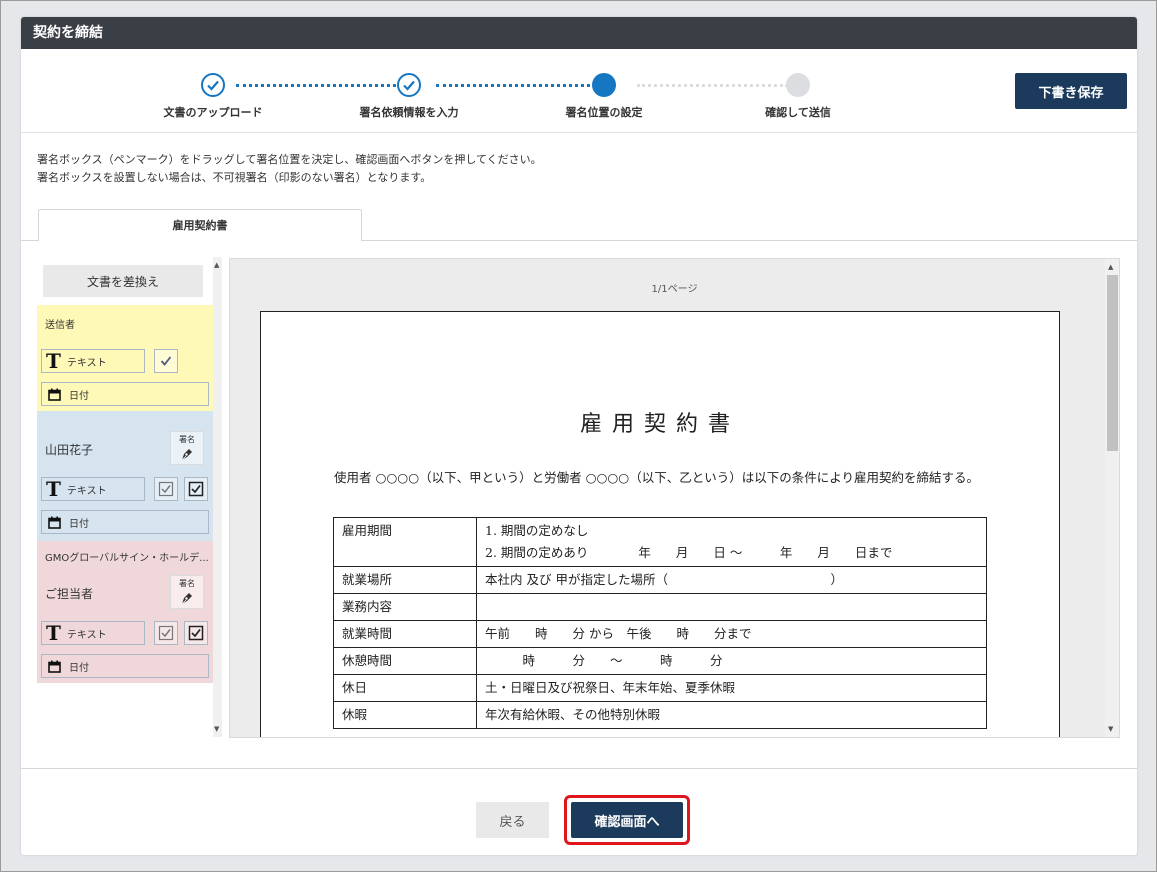  I want to click on sender-checkbox, so click(166, 361).